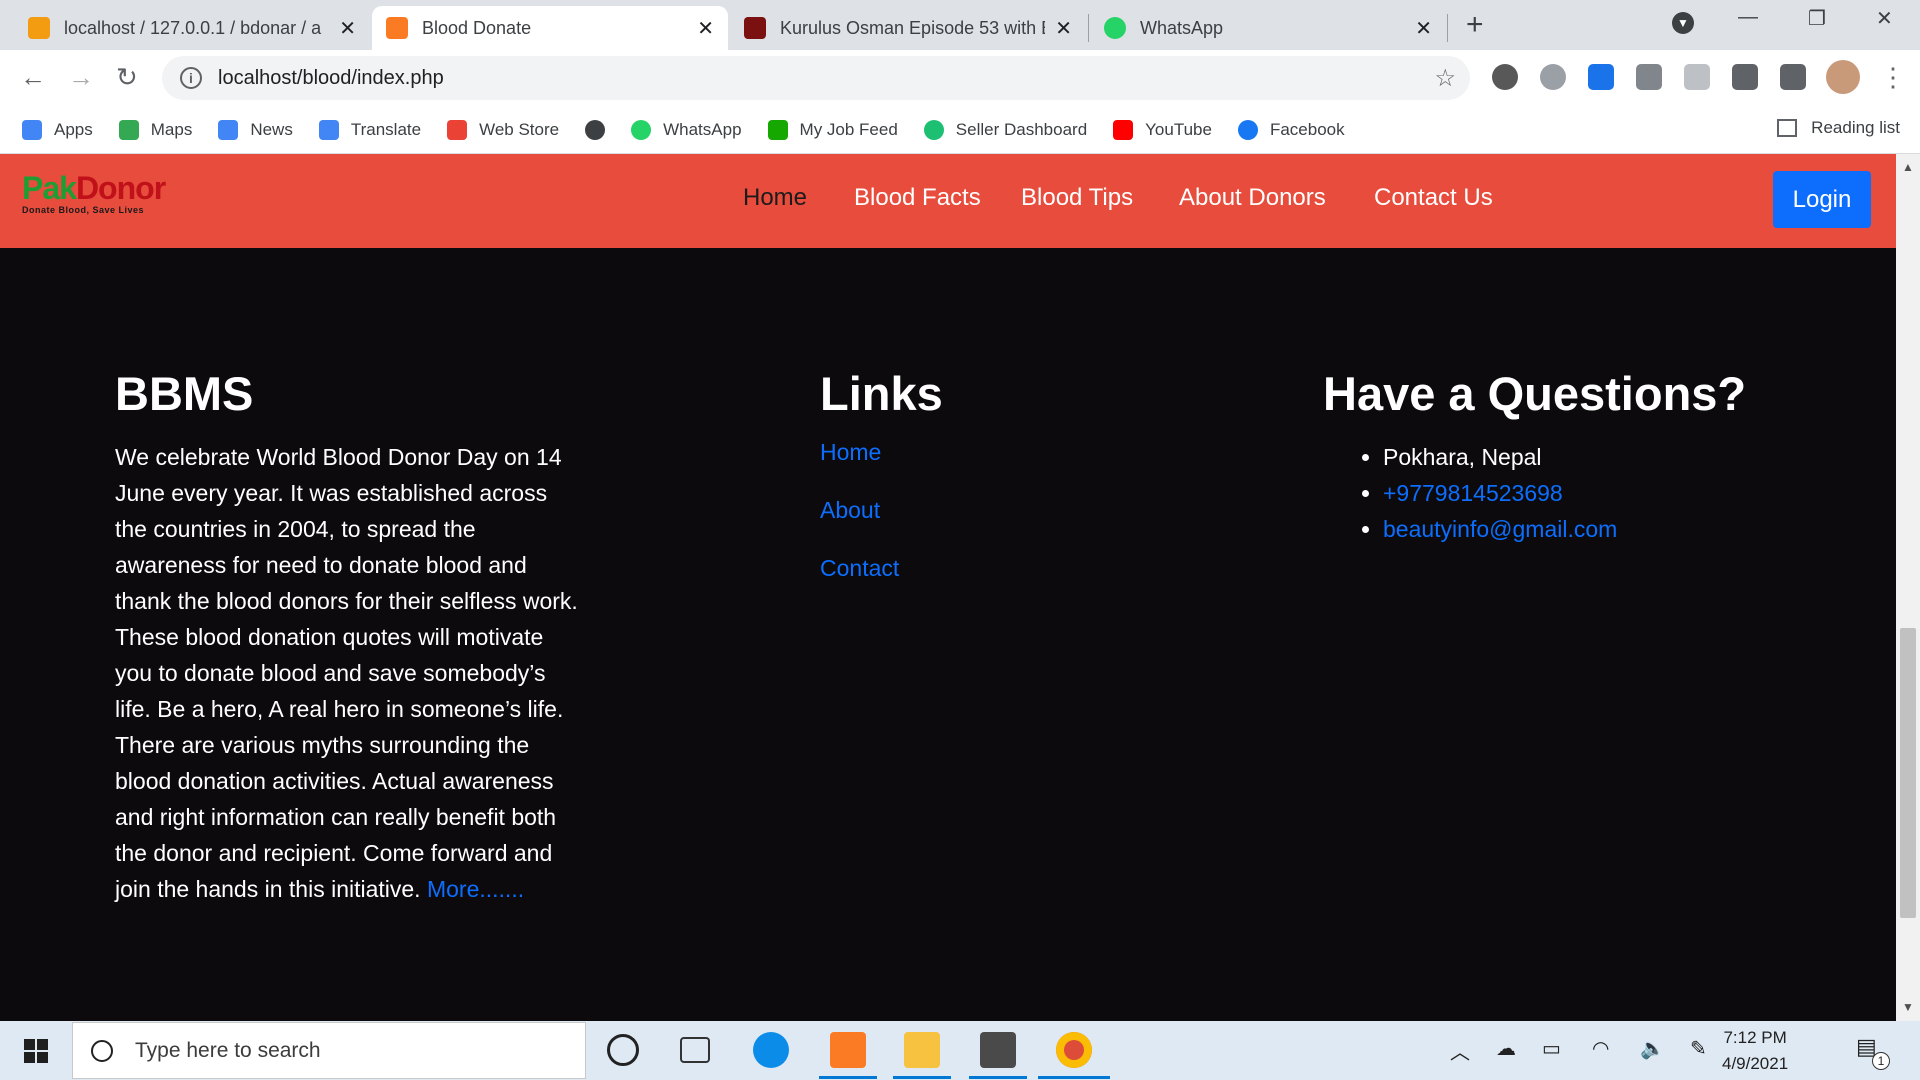 Image resolution: width=1920 pixels, height=1080 pixels. What do you see at coordinates (1881, 1061) in the screenshot?
I see `notification-count-badge: 1` at bounding box center [1881, 1061].